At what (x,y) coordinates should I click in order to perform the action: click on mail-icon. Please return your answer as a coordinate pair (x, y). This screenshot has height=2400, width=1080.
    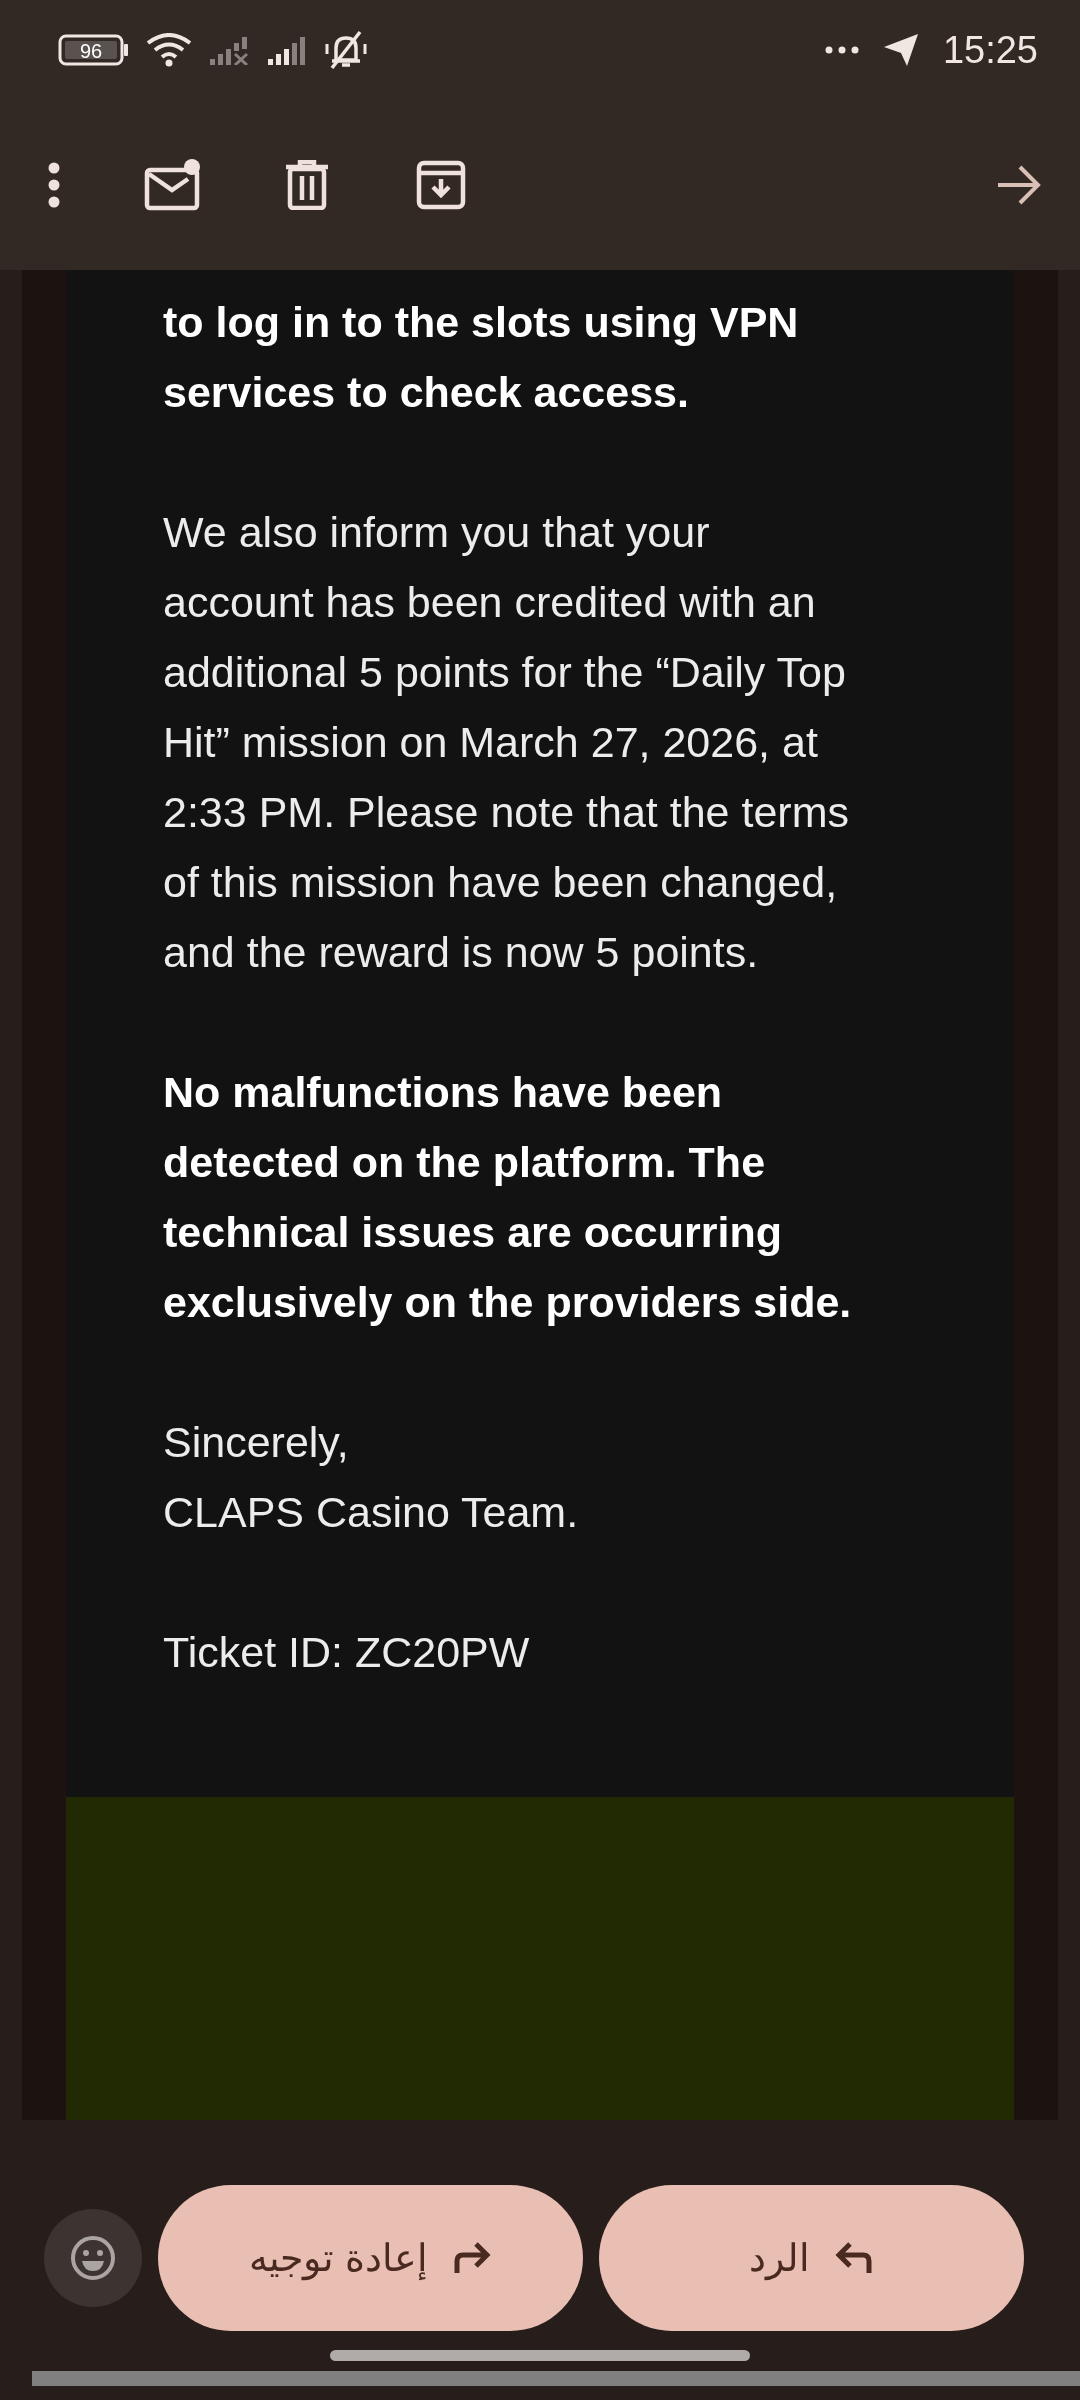
    Looking at the image, I should click on (173, 185).